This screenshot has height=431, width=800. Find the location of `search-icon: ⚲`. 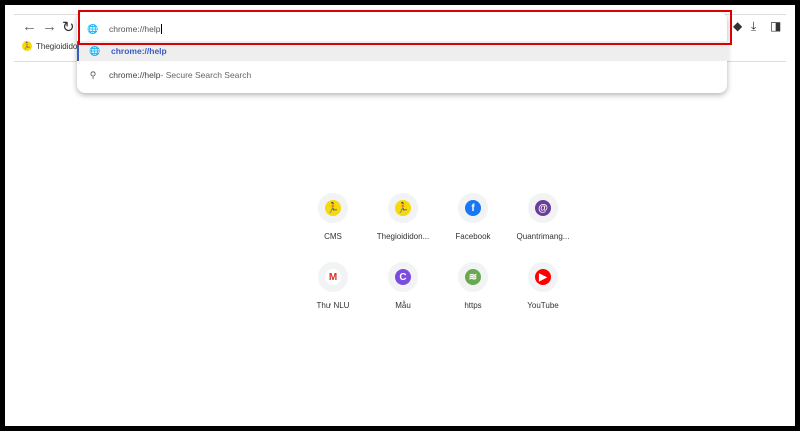

search-icon: ⚲ is located at coordinates (93, 74).